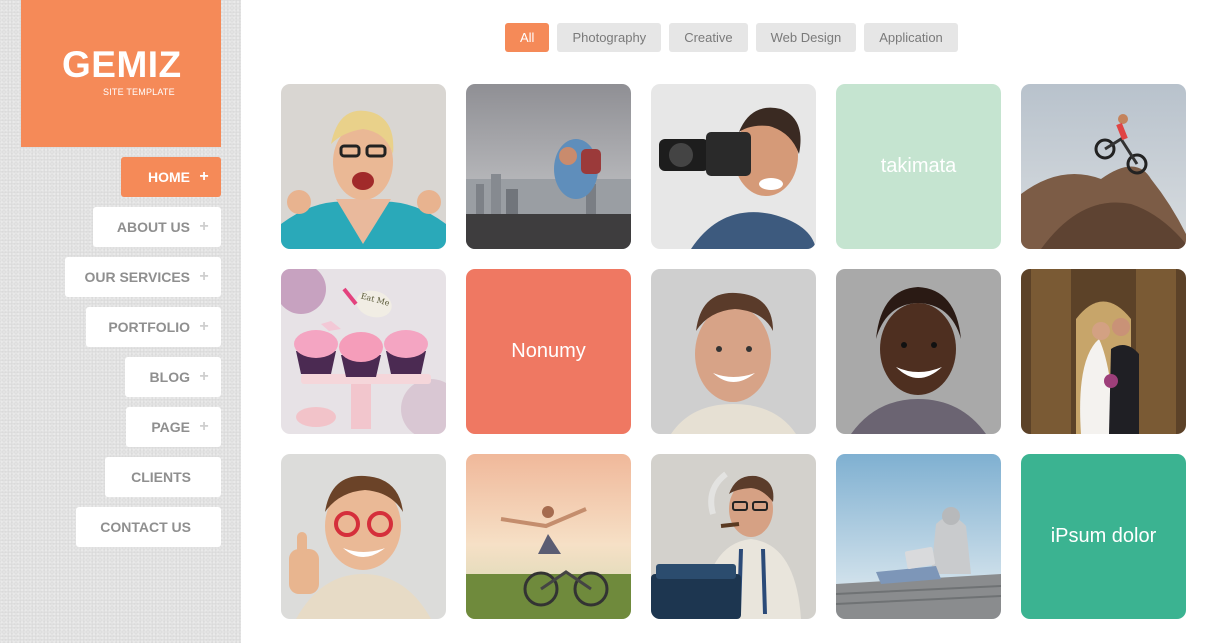 This screenshot has width=1224, height=643. I want to click on portfolio-image-typewriter-man, so click(733, 536).